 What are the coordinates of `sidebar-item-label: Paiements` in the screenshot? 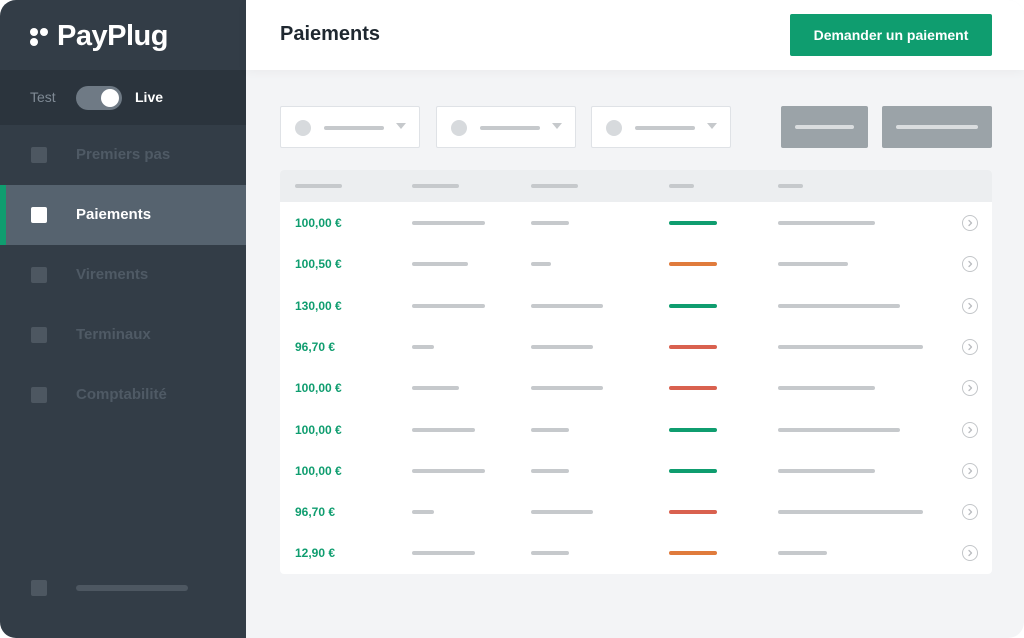 It's located at (114, 214).